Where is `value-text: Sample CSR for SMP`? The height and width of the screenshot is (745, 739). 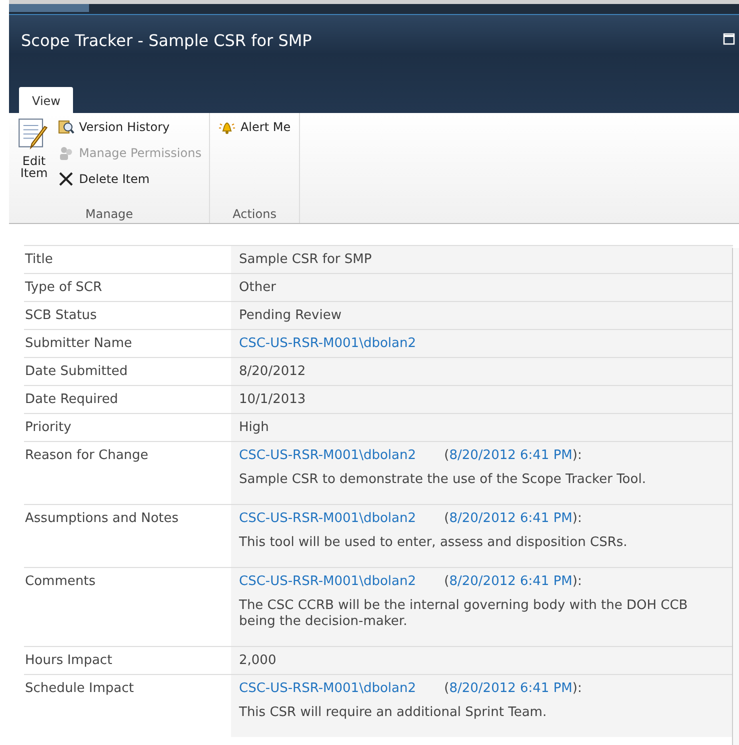
value-text: Sample CSR for SMP is located at coordinates (305, 259).